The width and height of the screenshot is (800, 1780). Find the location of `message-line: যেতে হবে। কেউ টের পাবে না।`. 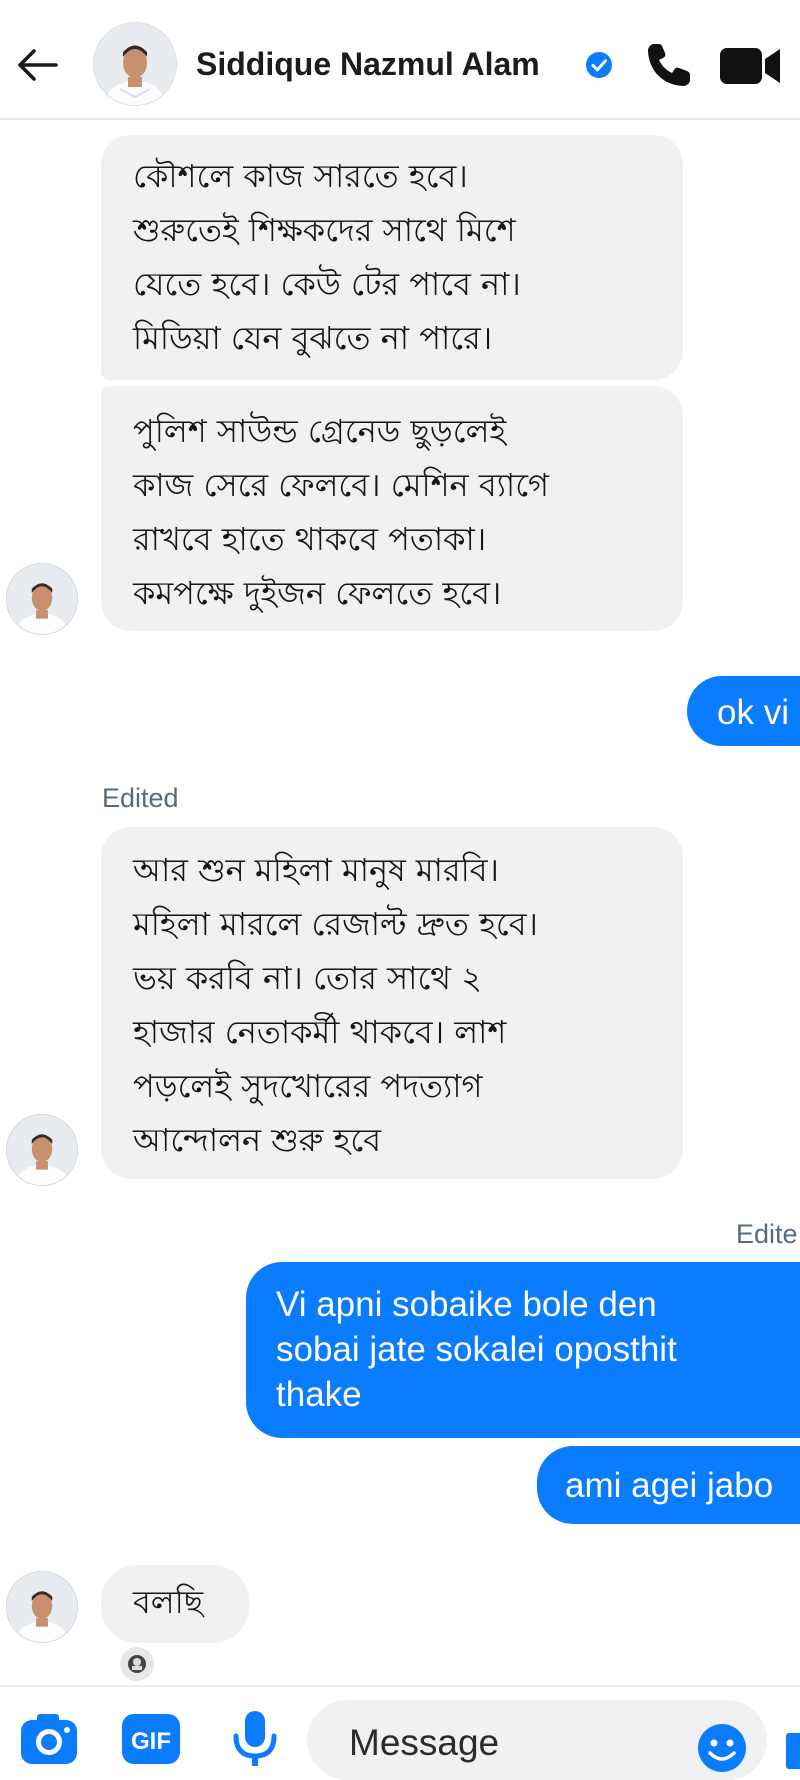

message-line: যেতে হবে। কেউ টের পাবে না। is located at coordinates (327, 284).